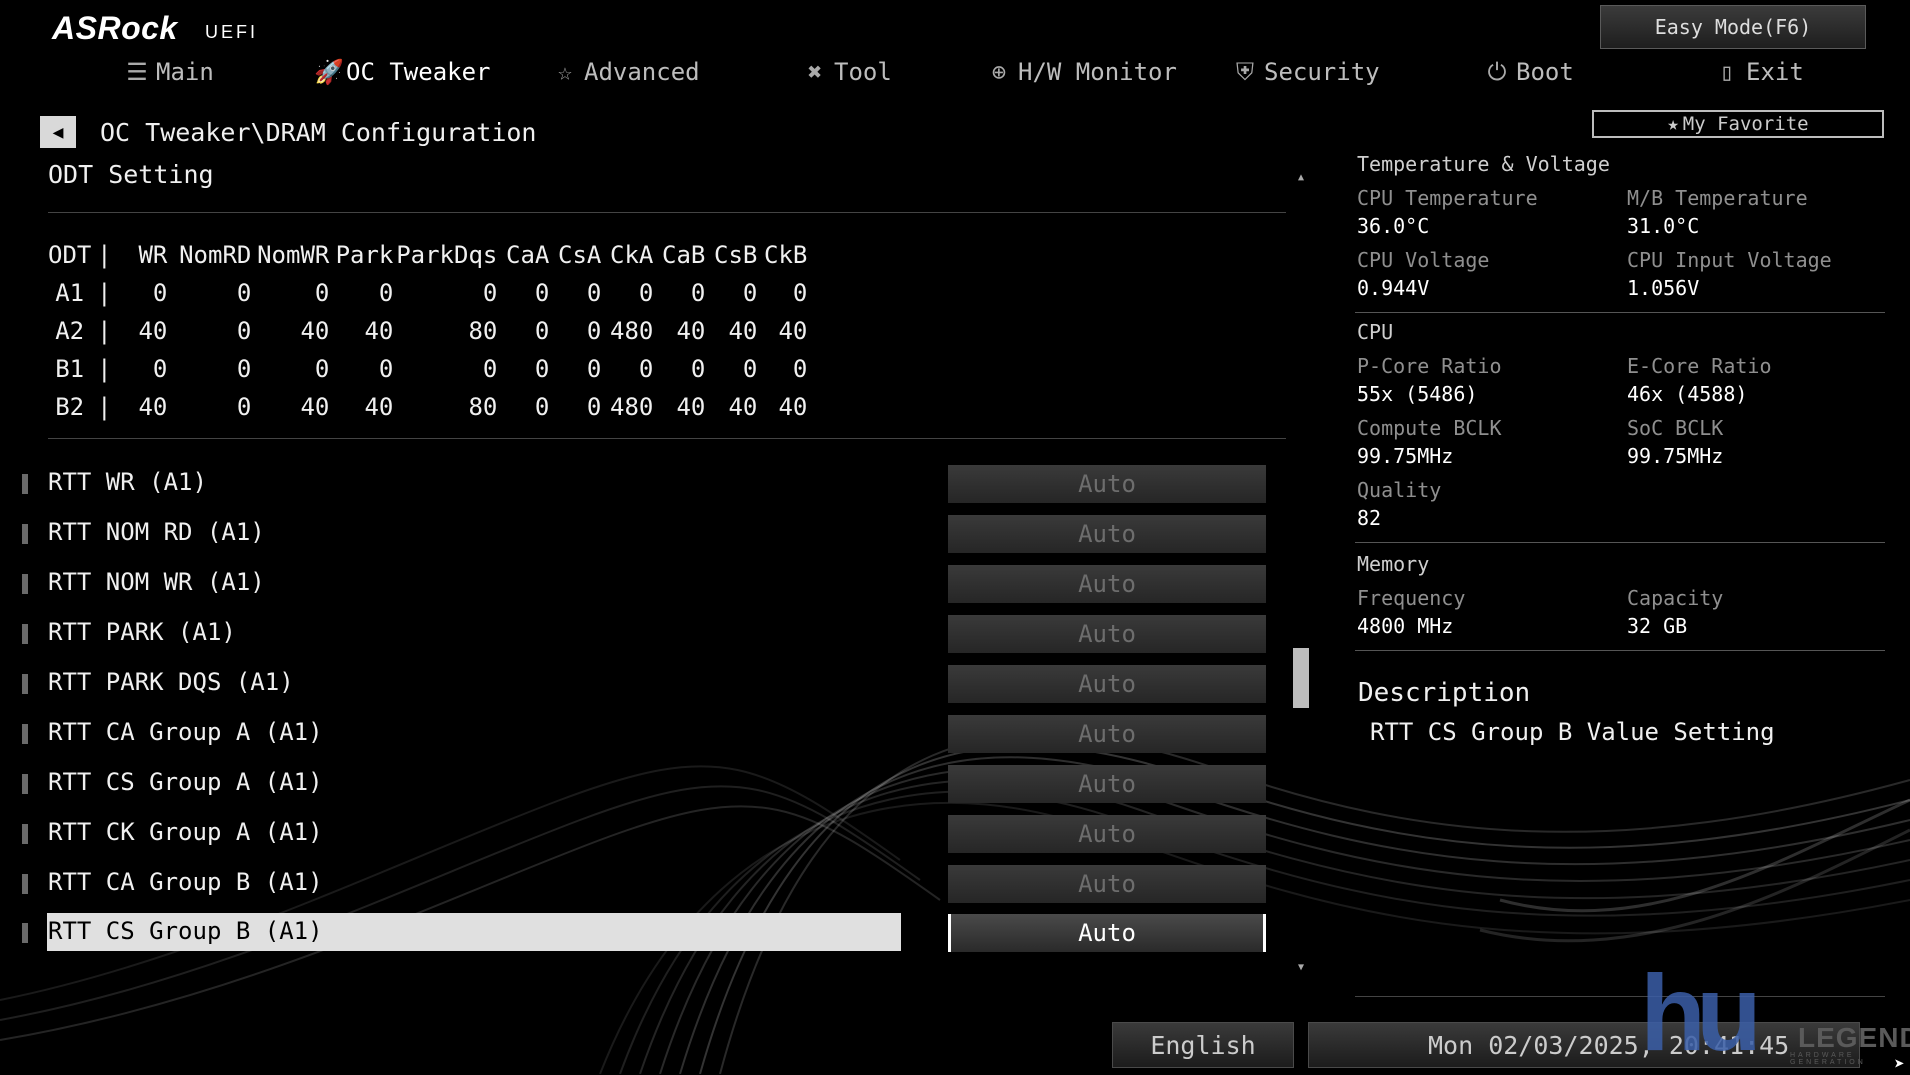  I want to click on odt-col-header: NomRD, so click(215, 255).